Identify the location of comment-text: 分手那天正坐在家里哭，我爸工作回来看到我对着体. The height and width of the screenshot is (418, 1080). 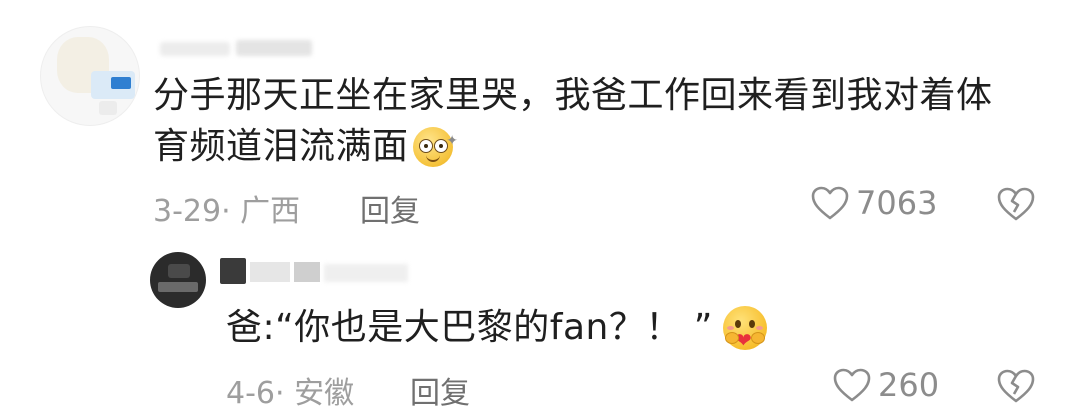
(573, 95).